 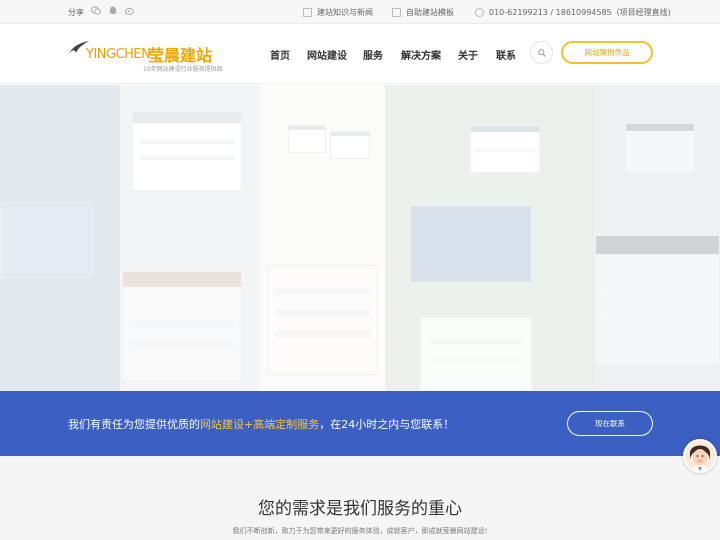 I want to click on customer-service-avatar, so click(x=700, y=456).